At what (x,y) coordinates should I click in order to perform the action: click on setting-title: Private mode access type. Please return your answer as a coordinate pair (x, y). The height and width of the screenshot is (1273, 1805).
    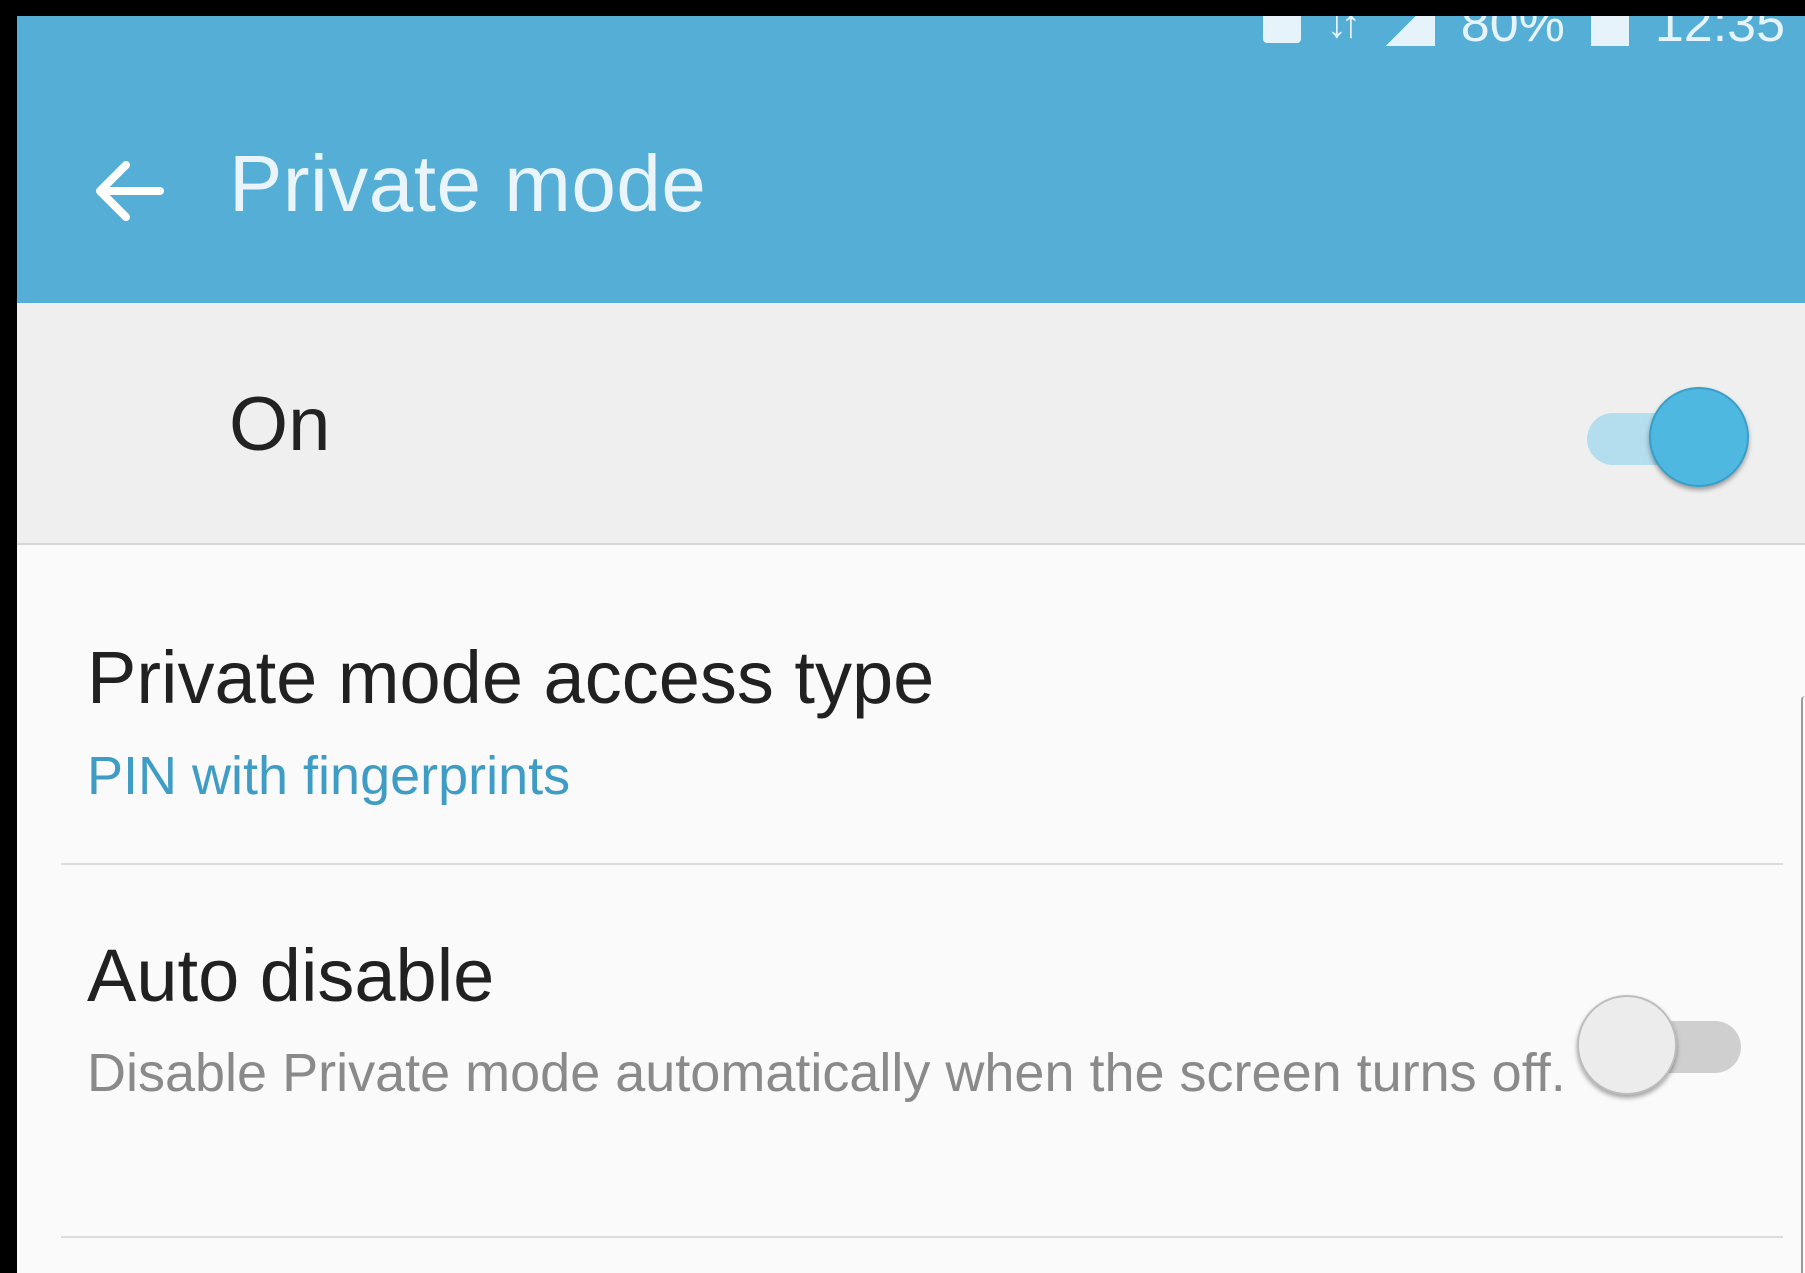
    Looking at the image, I should click on (511, 677).